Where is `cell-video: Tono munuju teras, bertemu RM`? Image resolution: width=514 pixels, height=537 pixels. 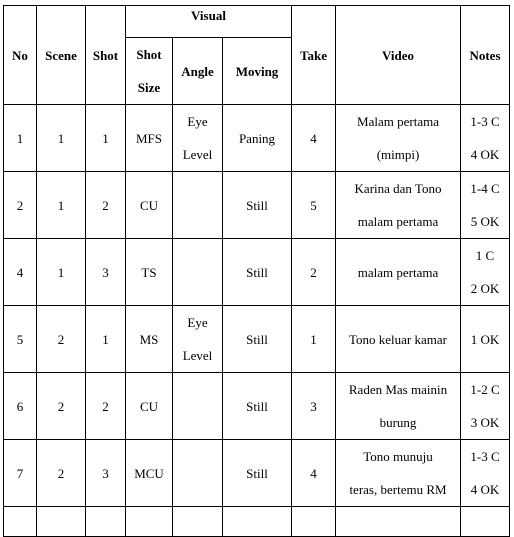
cell-video: Tono munuju teras, bertemu RM is located at coordinates (398, 473).